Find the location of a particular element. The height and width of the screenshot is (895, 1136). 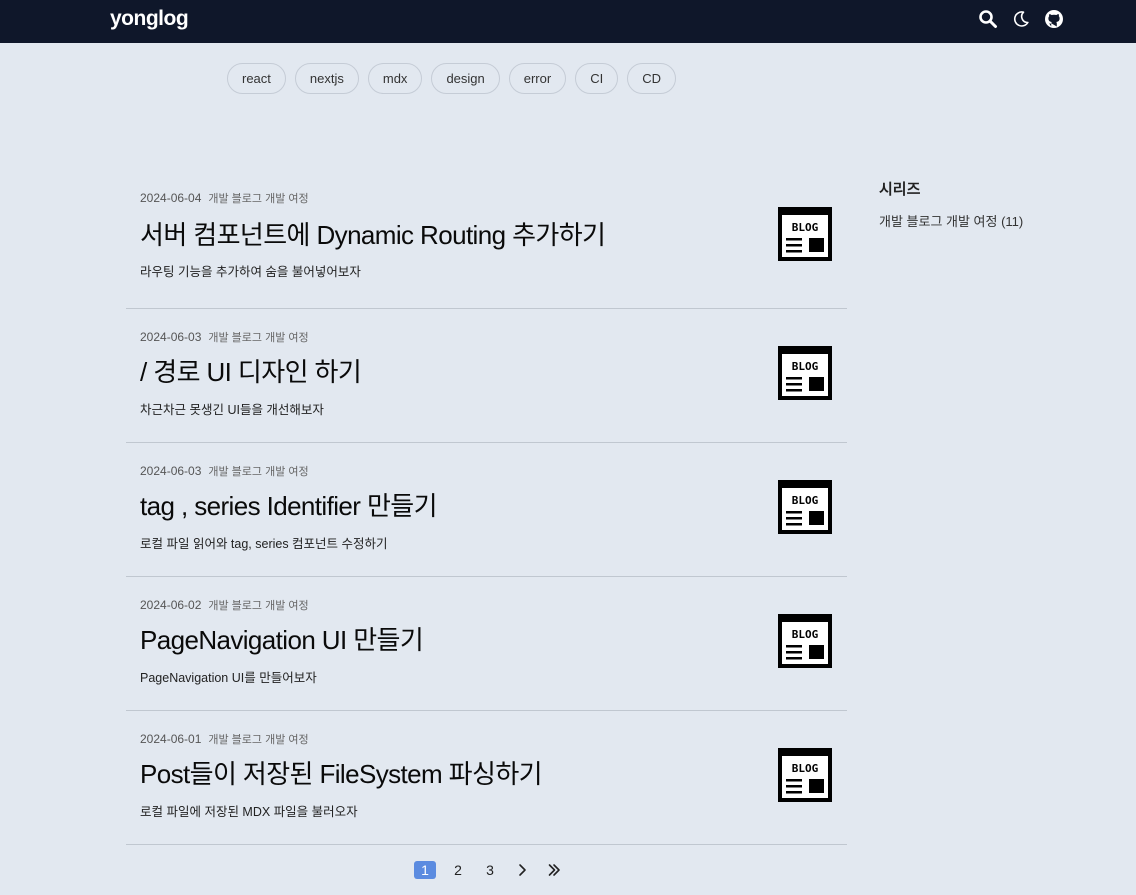

github-icon is located at coordinates (1054, 19).